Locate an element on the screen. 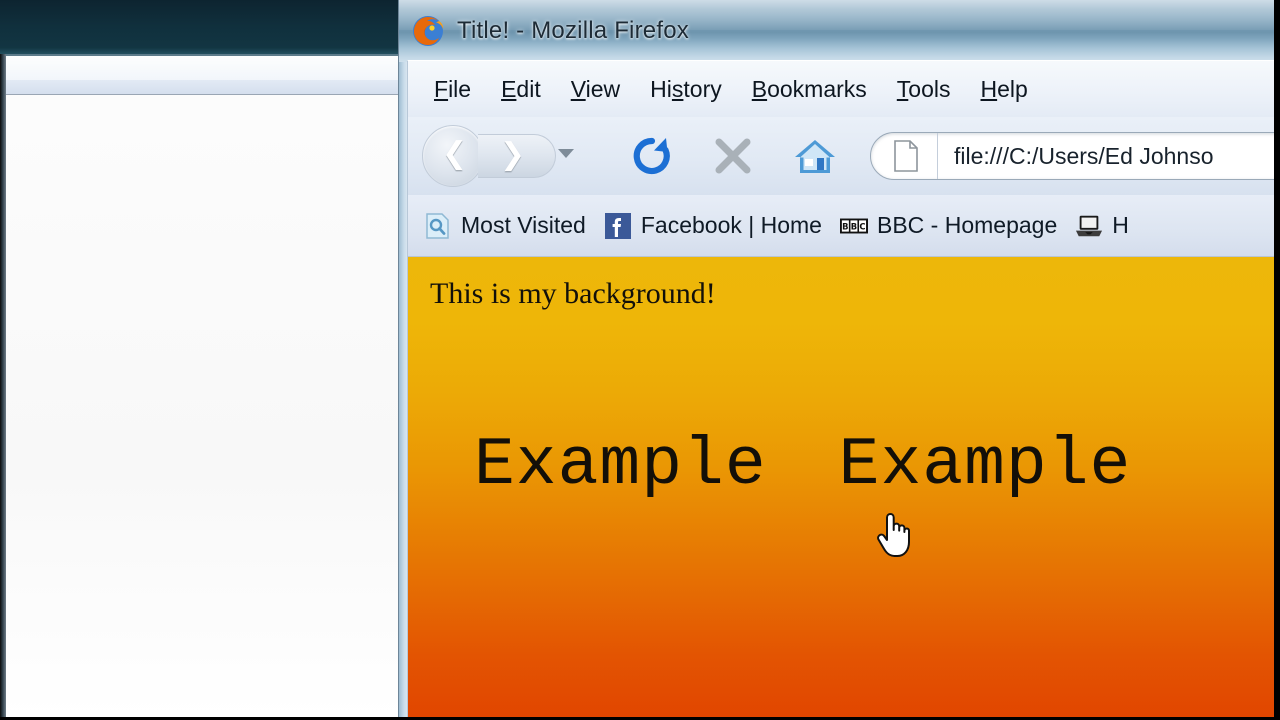 The width and height of the screenshot is (1280, 720). titlebar: Title! - Mozilla Firefox is located at coordinates (839, 31).